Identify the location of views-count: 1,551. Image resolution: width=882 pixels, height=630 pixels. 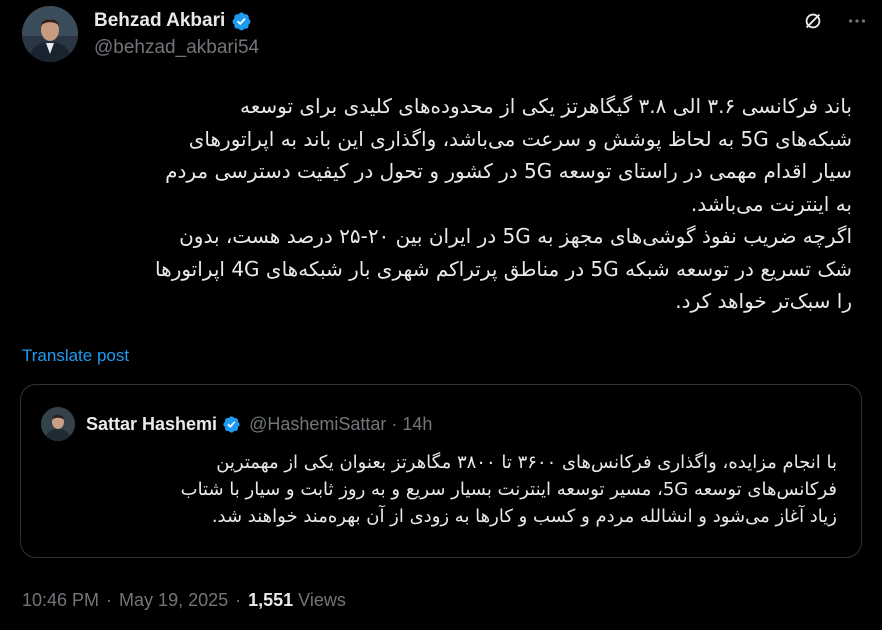
(271, 600).